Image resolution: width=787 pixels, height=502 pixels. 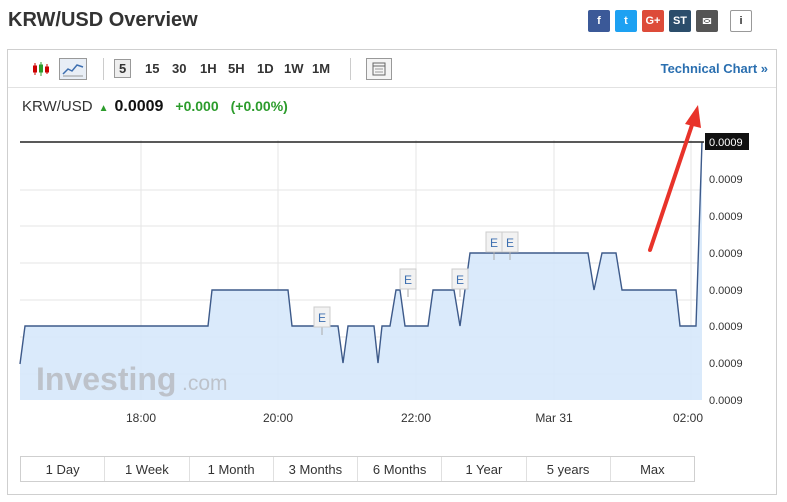 I want to click on timeframe-1W: 1W, so click(x=294, y=68).